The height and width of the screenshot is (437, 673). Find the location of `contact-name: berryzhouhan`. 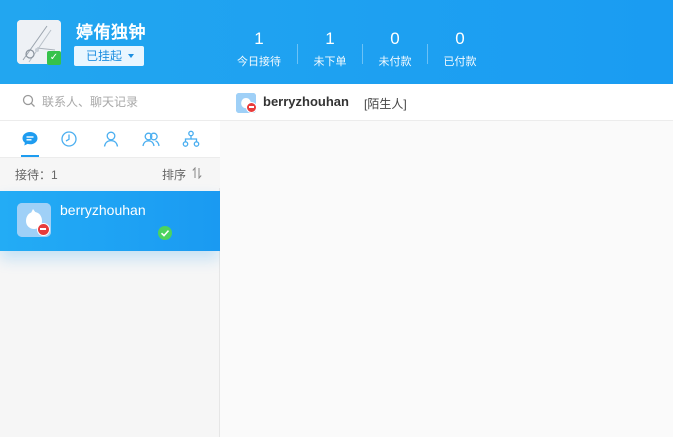

contact-name: berryzhouhan is located at coordinates (306, 101).